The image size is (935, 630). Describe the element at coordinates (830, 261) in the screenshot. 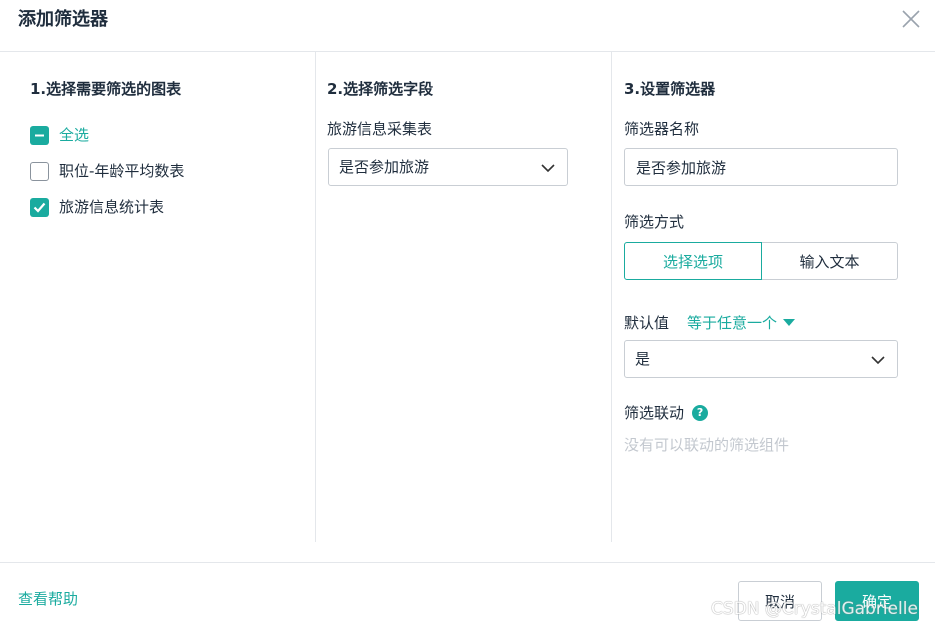

I see `mode-input-text-button: 输入文本` at that location.